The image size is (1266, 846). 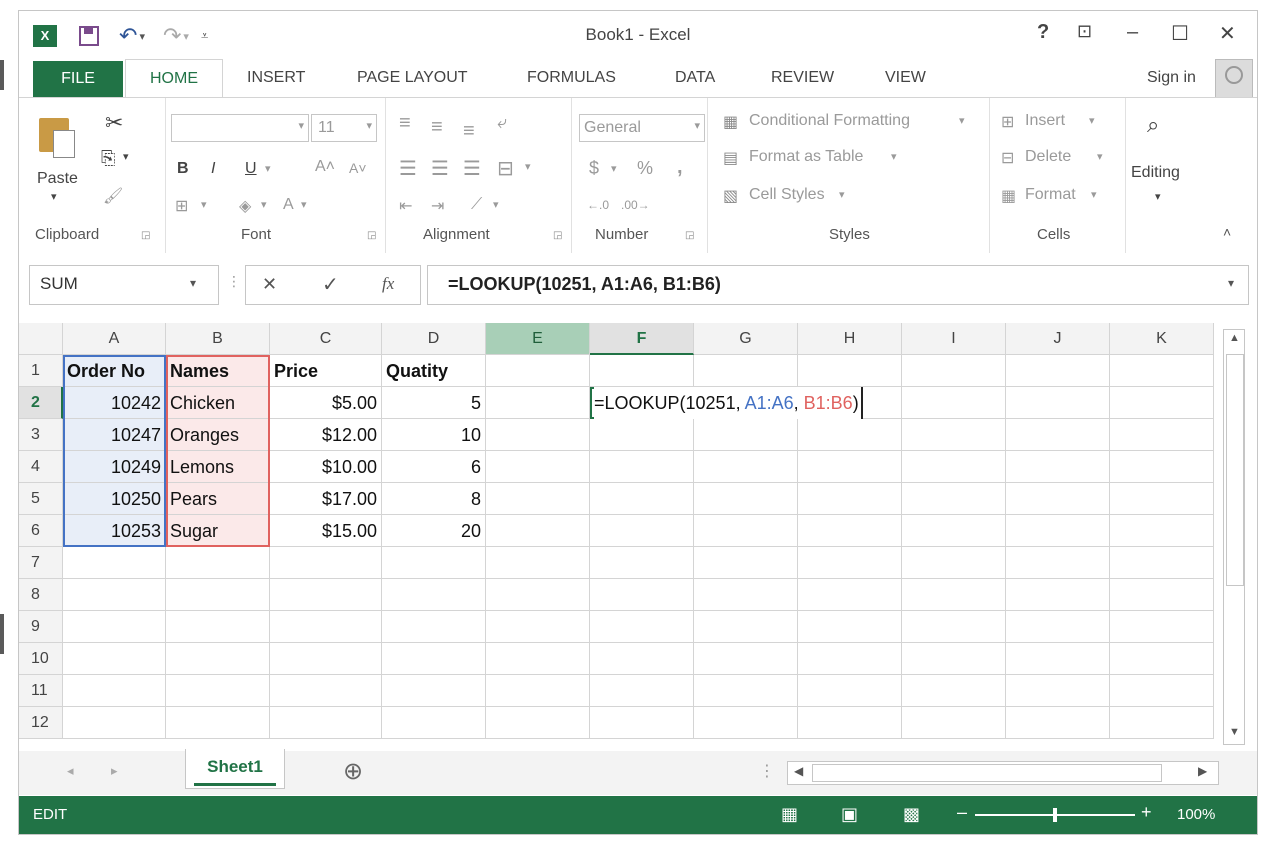 What do you see at coordinates (850, 691) in the screenshot?
I see `cell-h11` at bounding box center [850, 691].